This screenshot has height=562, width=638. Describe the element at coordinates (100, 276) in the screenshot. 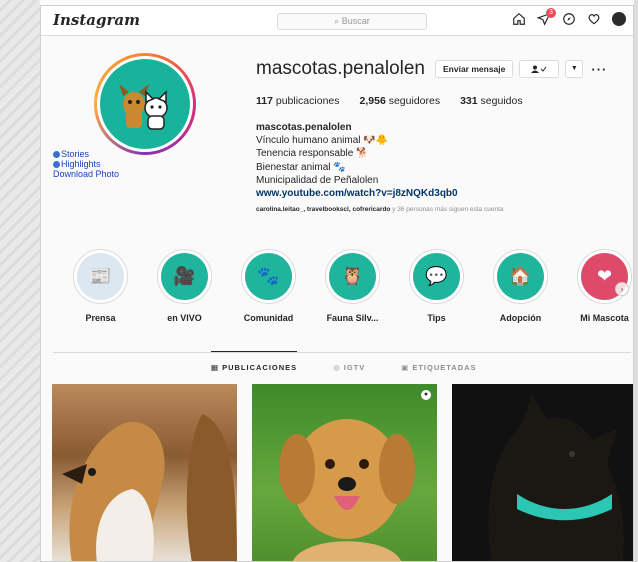

I see `highlight-cover: 📰` at that location.